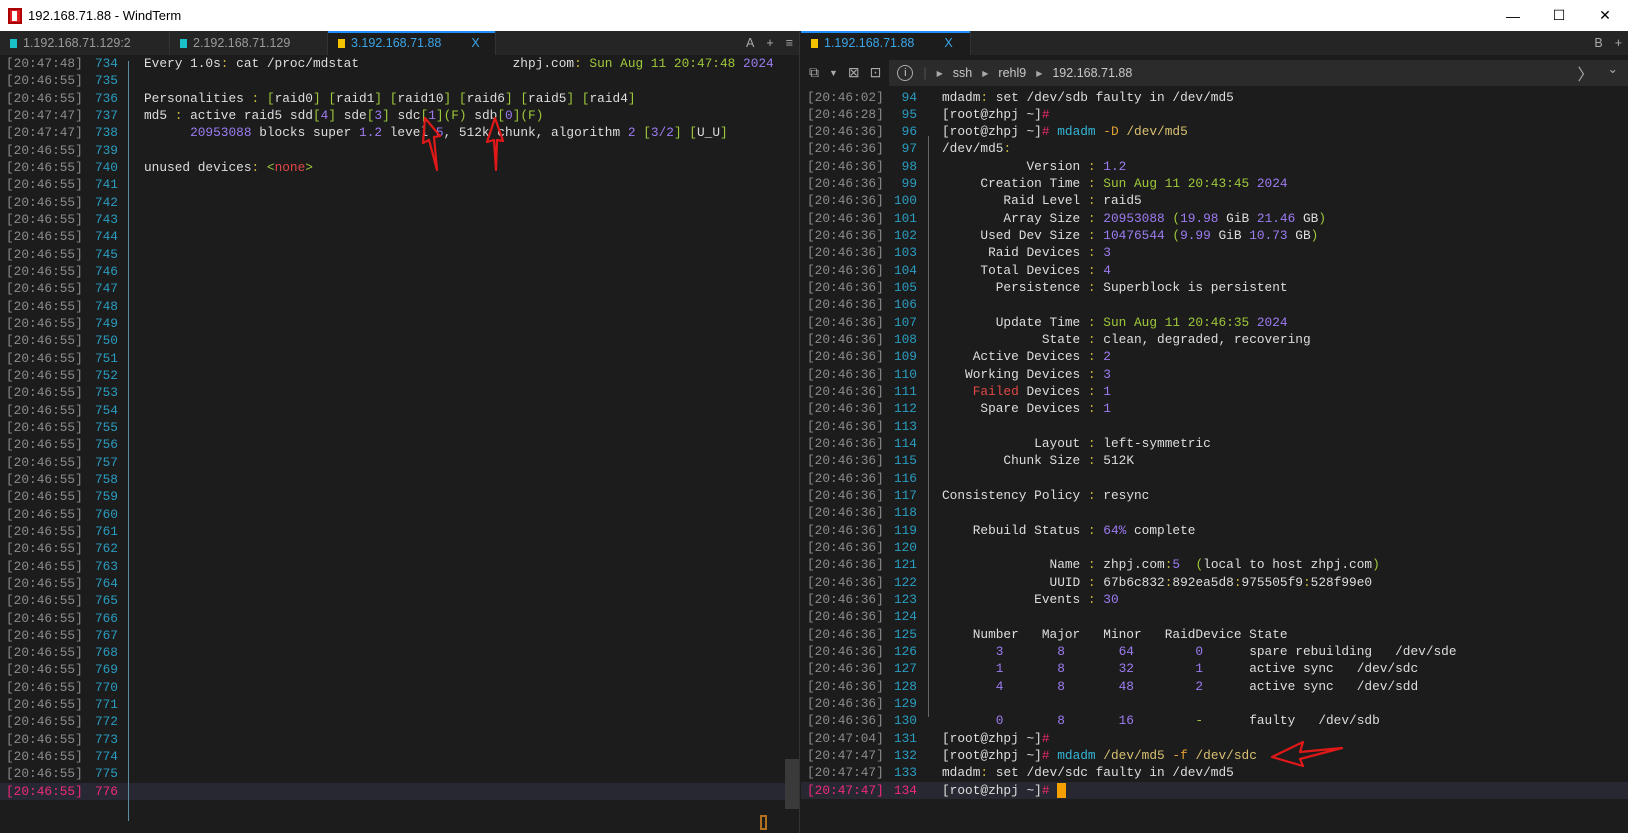 The height and width of the screenshot is (833, 1628). Describe the element at coordinates (412, 43) in the screenshot. I see `tab-session-3: 3.192.168.71.88 X` at that location.